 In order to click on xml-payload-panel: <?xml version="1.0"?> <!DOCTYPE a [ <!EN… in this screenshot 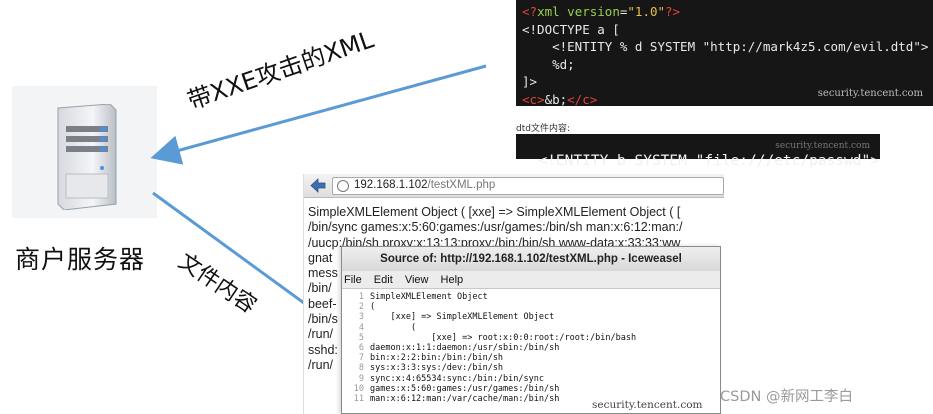, I will do `click(724, 53)`.